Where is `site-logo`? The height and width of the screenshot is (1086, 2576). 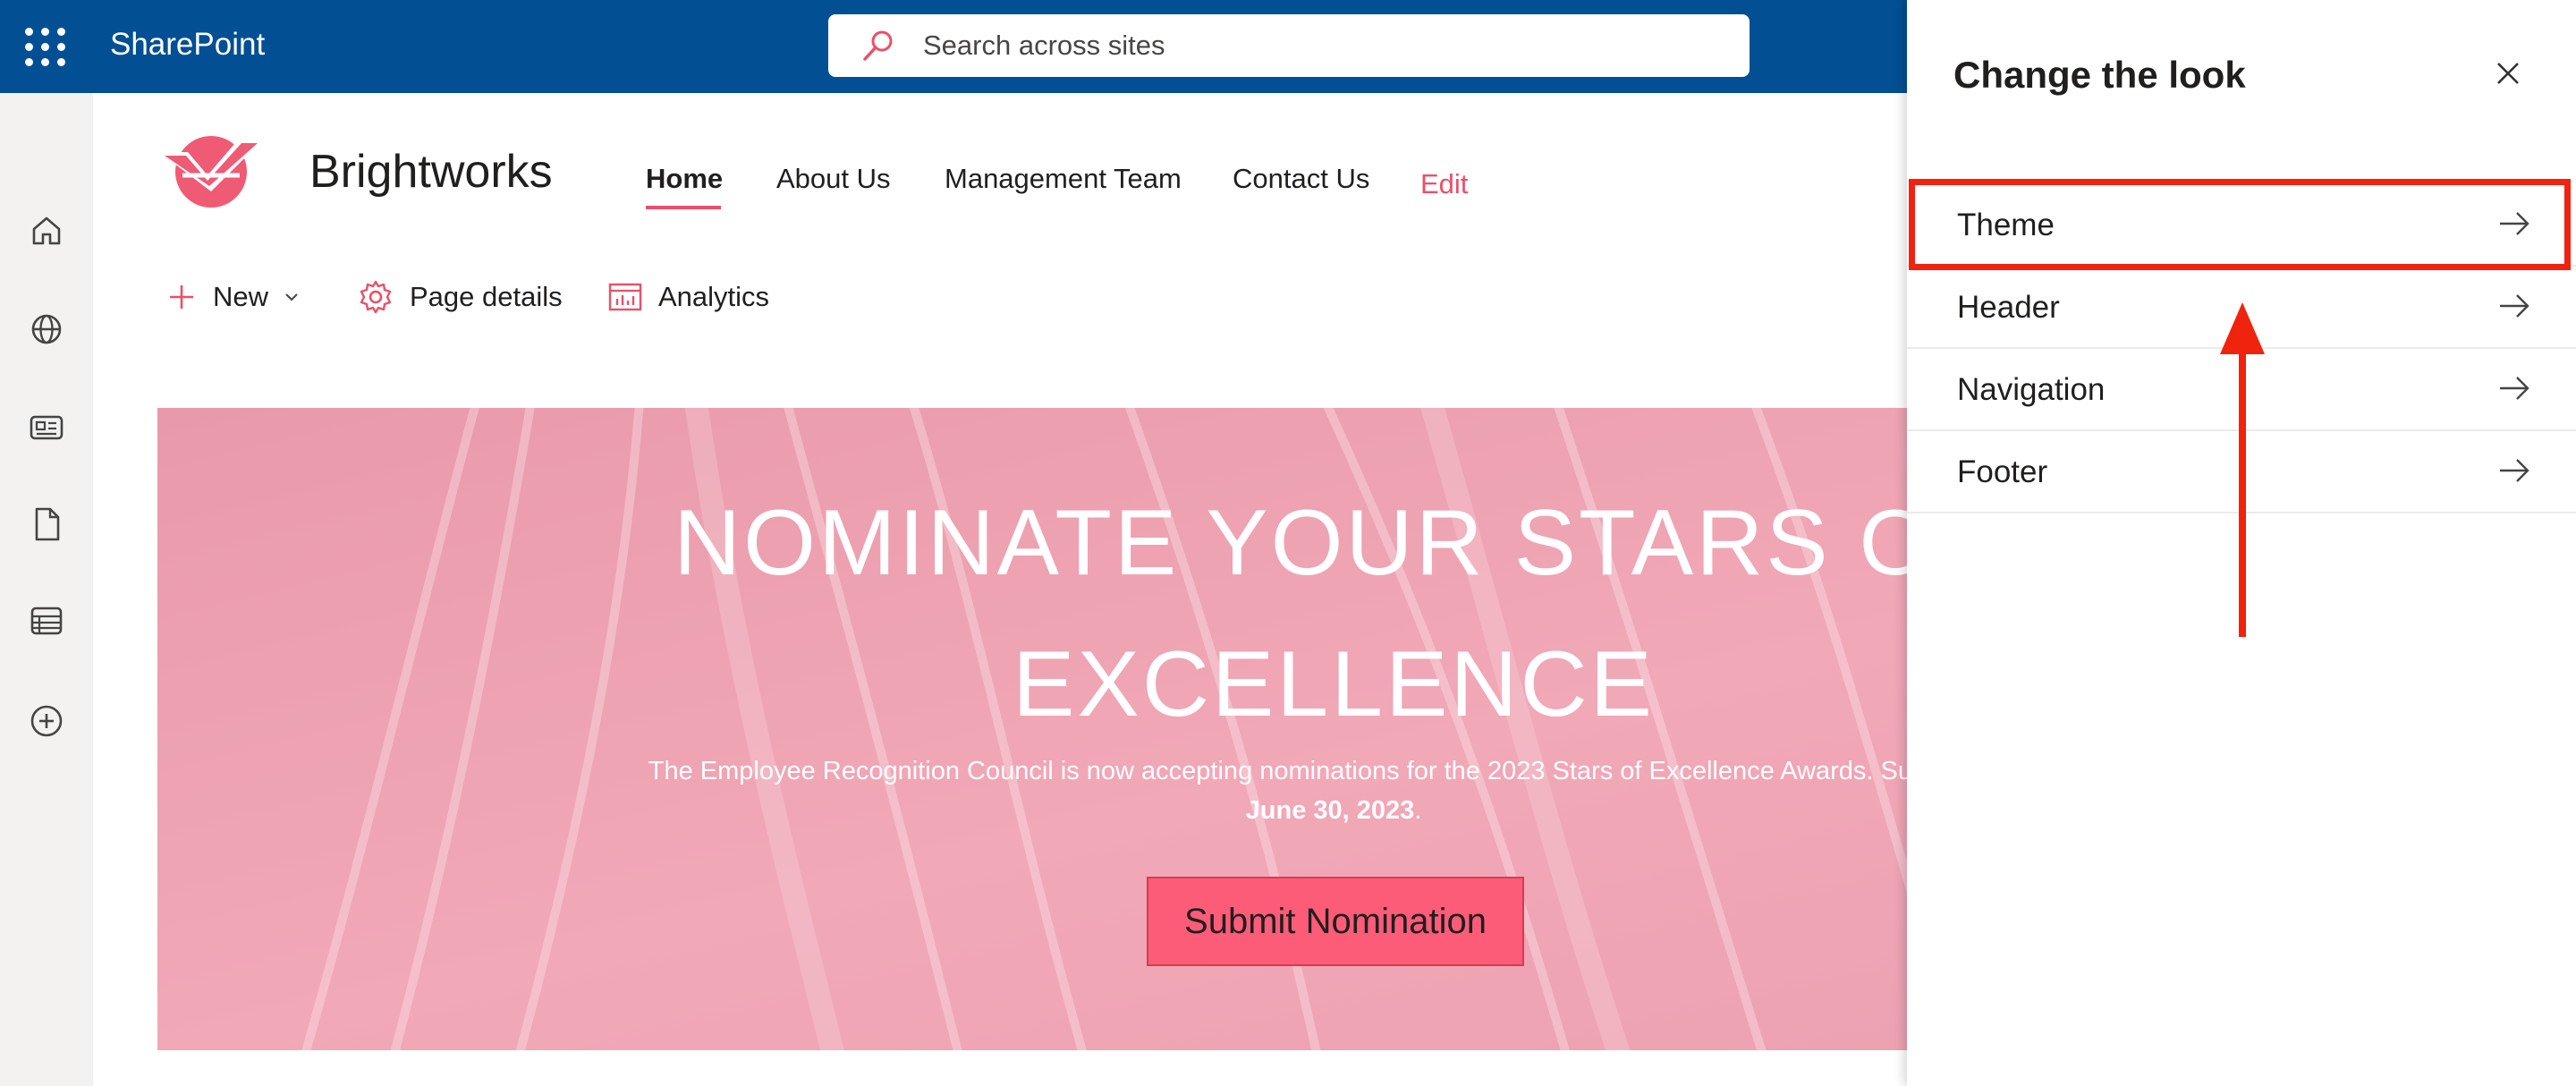
site-logo is located at coordinates (211, 170).